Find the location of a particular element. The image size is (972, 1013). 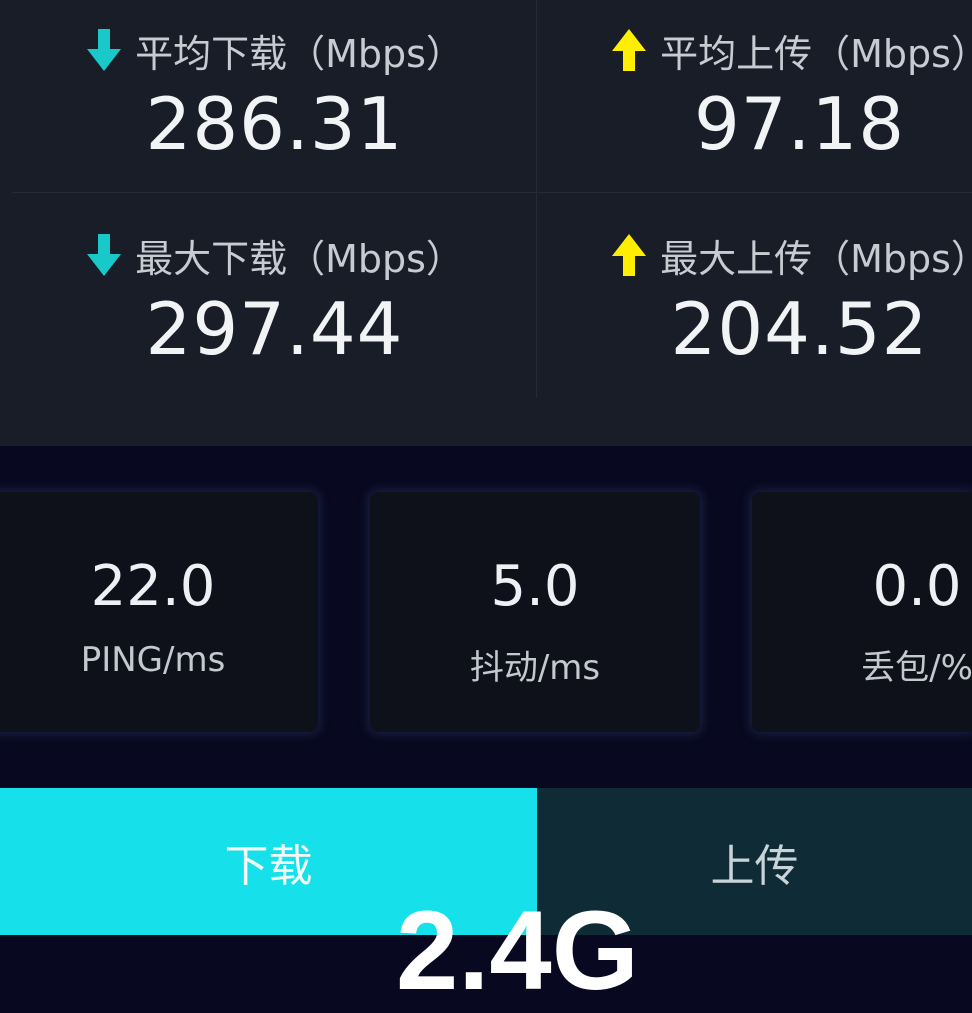

packet-loss-card: 0.0 丢包/% is located at coordinates (862, 612).